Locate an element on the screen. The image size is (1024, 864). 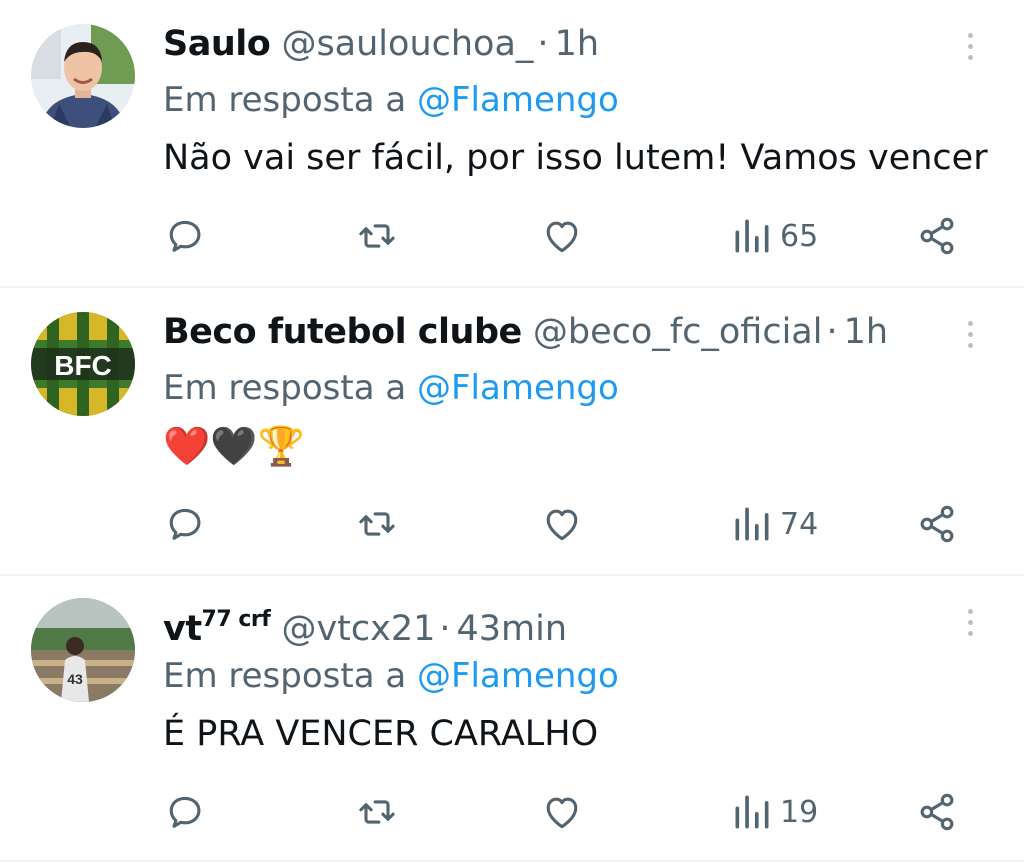
avatar-text: BFC is located at coordinates (83, 365).